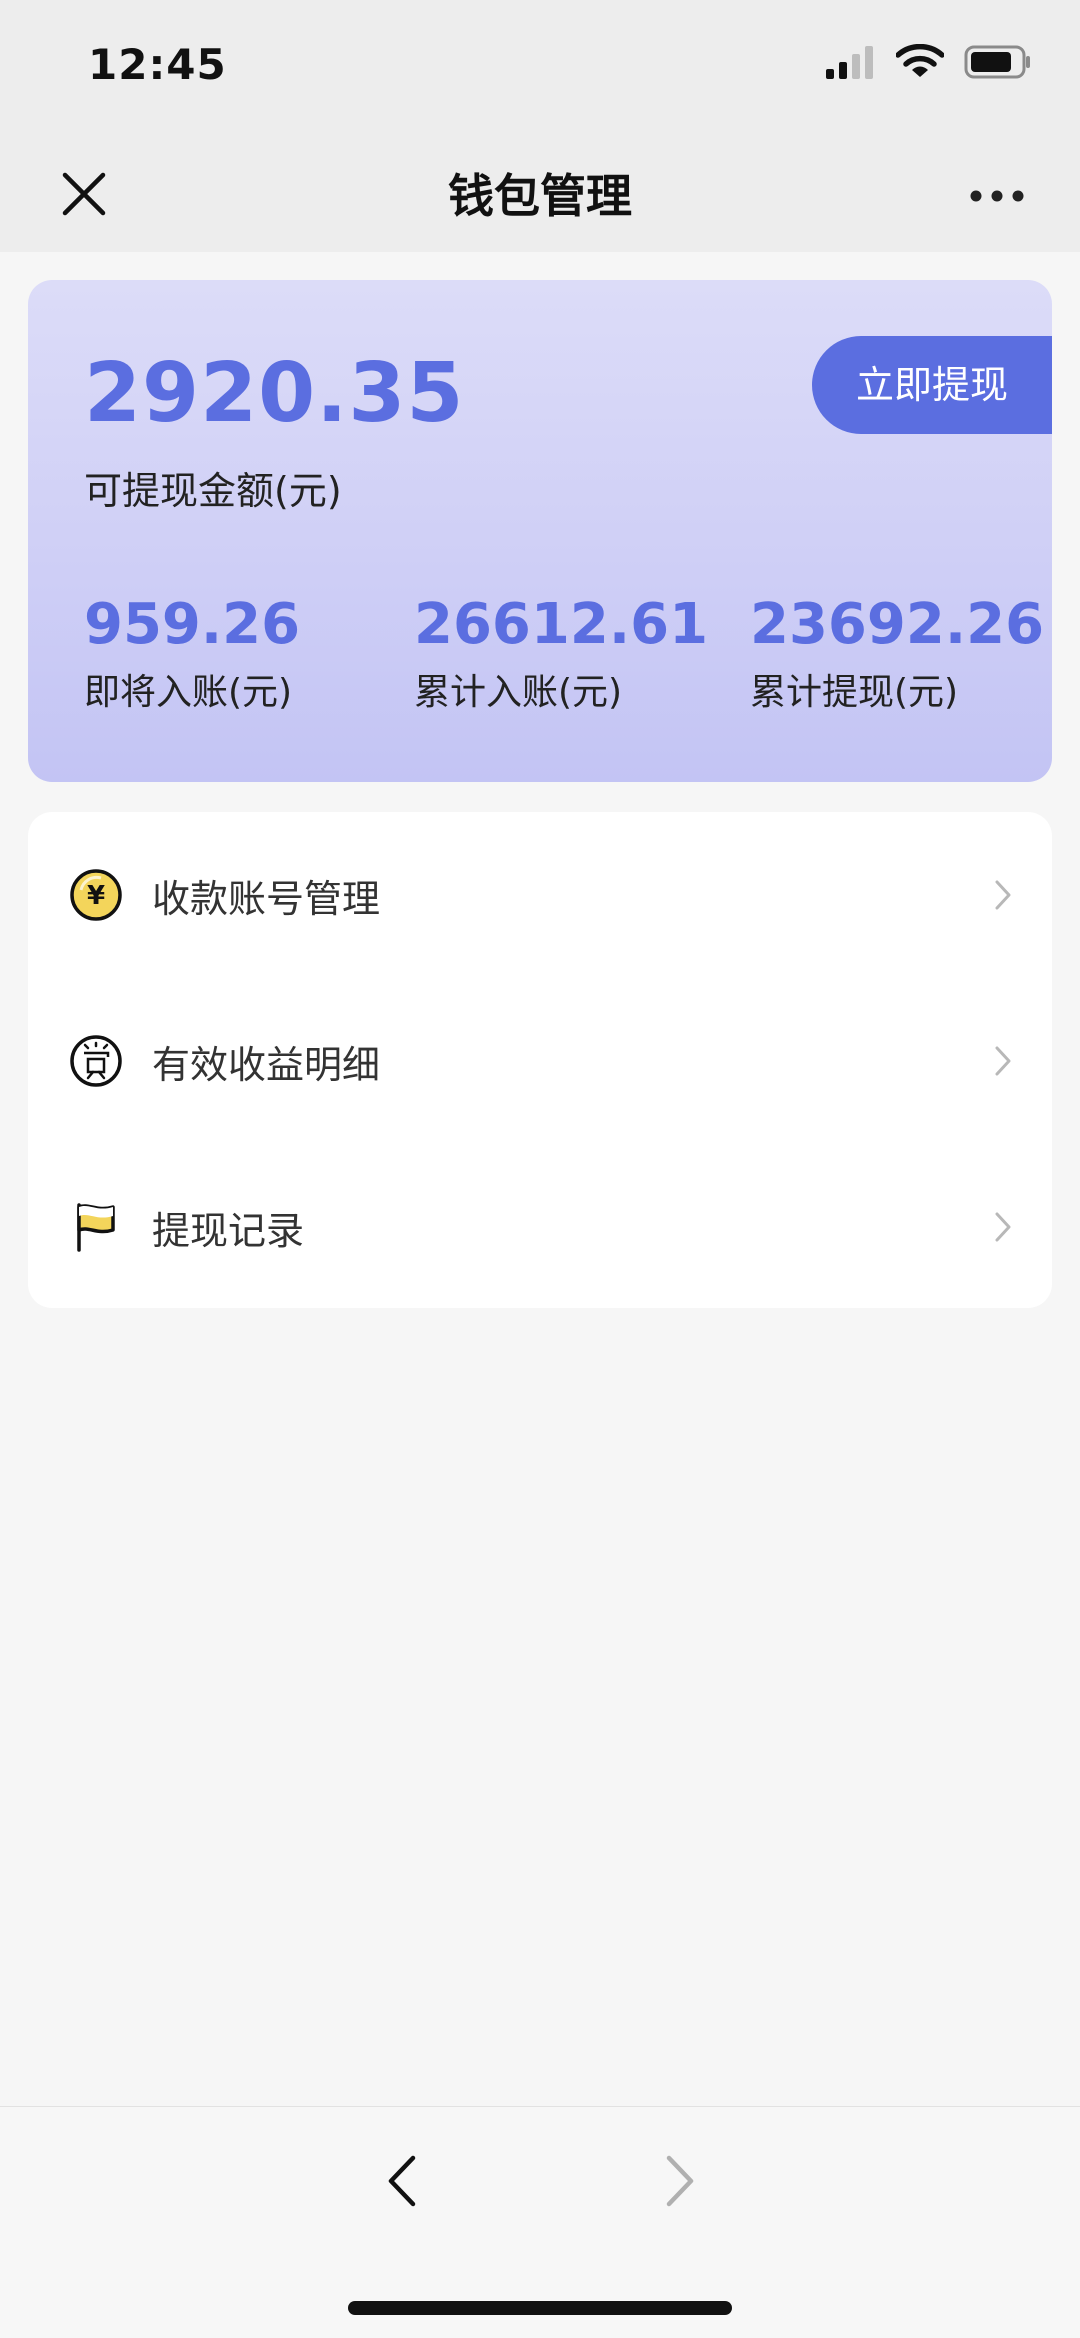 The width and height of the screenshot is (1080, 2338). What do you see at coordinates (851, 64) in the screenshot?
I see `cellular-signal-icon` at bounding box center [851, 64].